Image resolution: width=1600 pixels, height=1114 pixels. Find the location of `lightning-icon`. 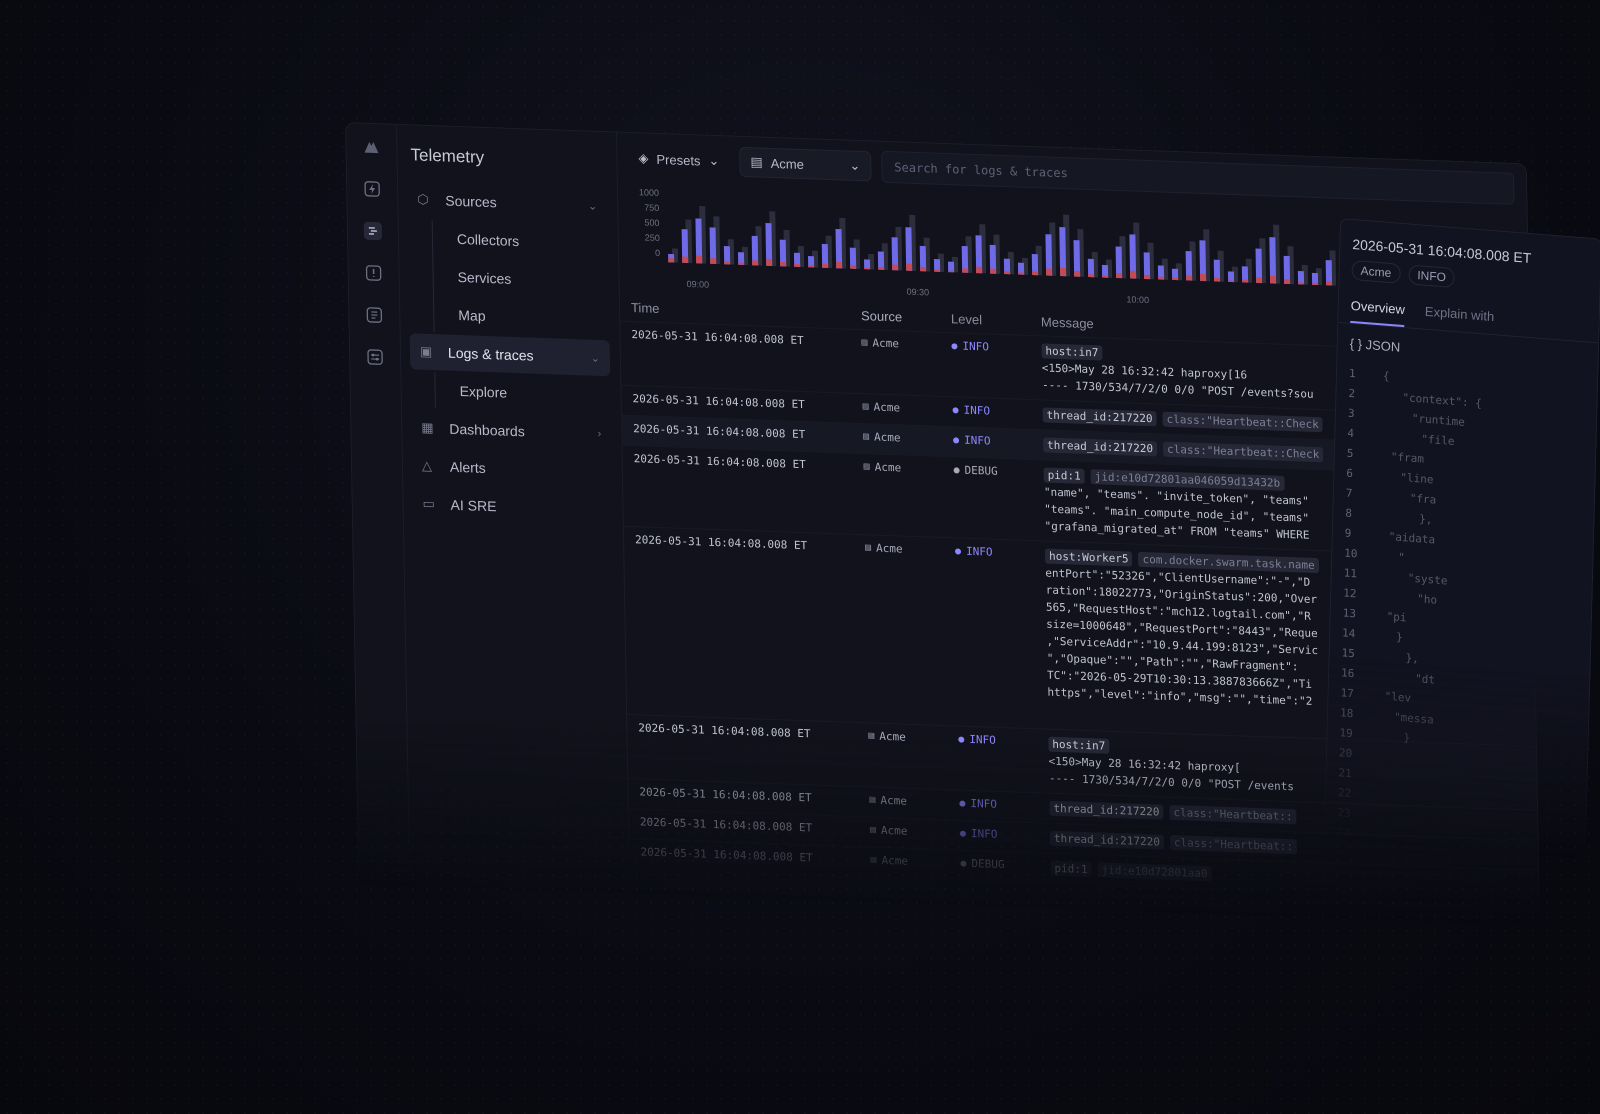

lightning-icon is located at coordinates (372, 189).